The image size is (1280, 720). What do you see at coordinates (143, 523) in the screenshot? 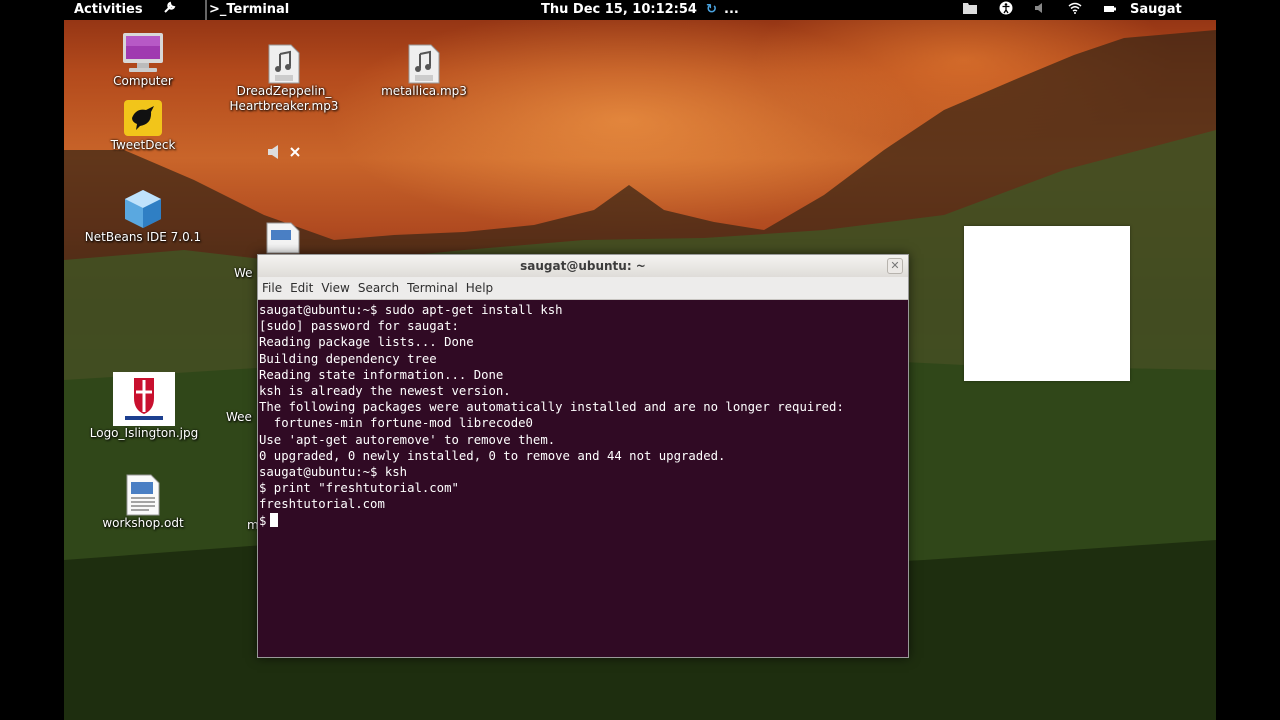
I see `desktop-icon-label: workshop.odt` at bounding box center [143, 523].